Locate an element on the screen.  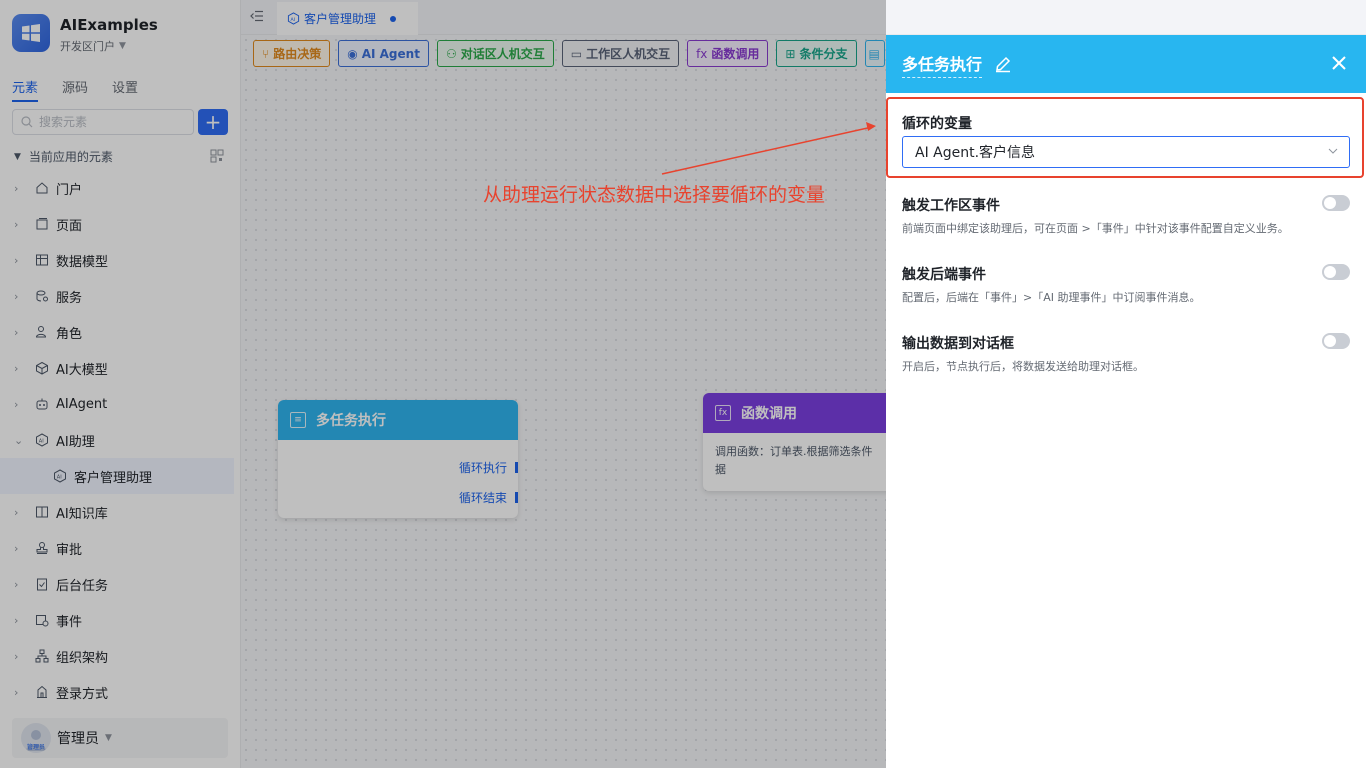
option-title: 触发后端事件 is located at coordinates (944, 275).